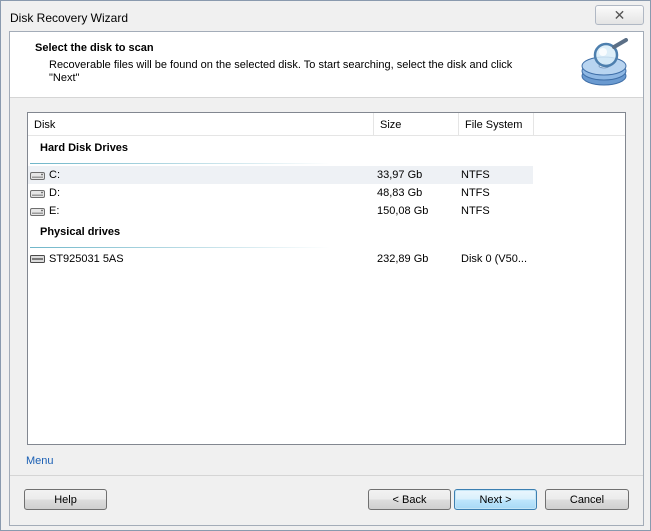 This screenshot has width=651, height=531. I want to click on next-button: Next >, so click(495, 499).